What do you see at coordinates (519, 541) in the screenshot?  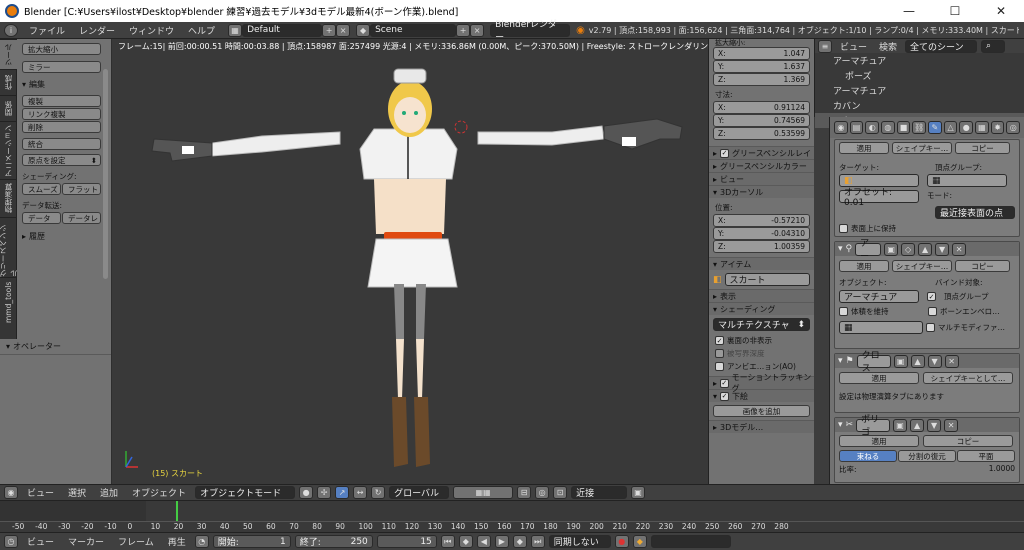 I see `jump-keyframe-forward-icon: ◆` at bounding box center [519, 541].